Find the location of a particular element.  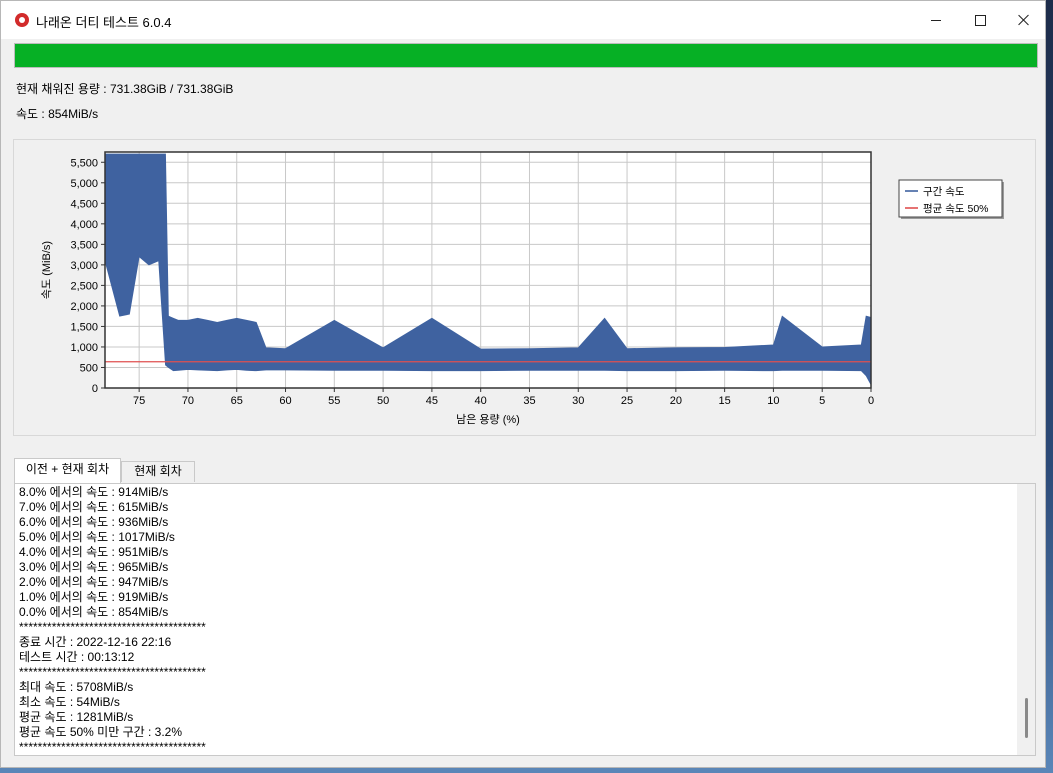

legend-label: 구간 속도 is located at coordinates (944, 192).